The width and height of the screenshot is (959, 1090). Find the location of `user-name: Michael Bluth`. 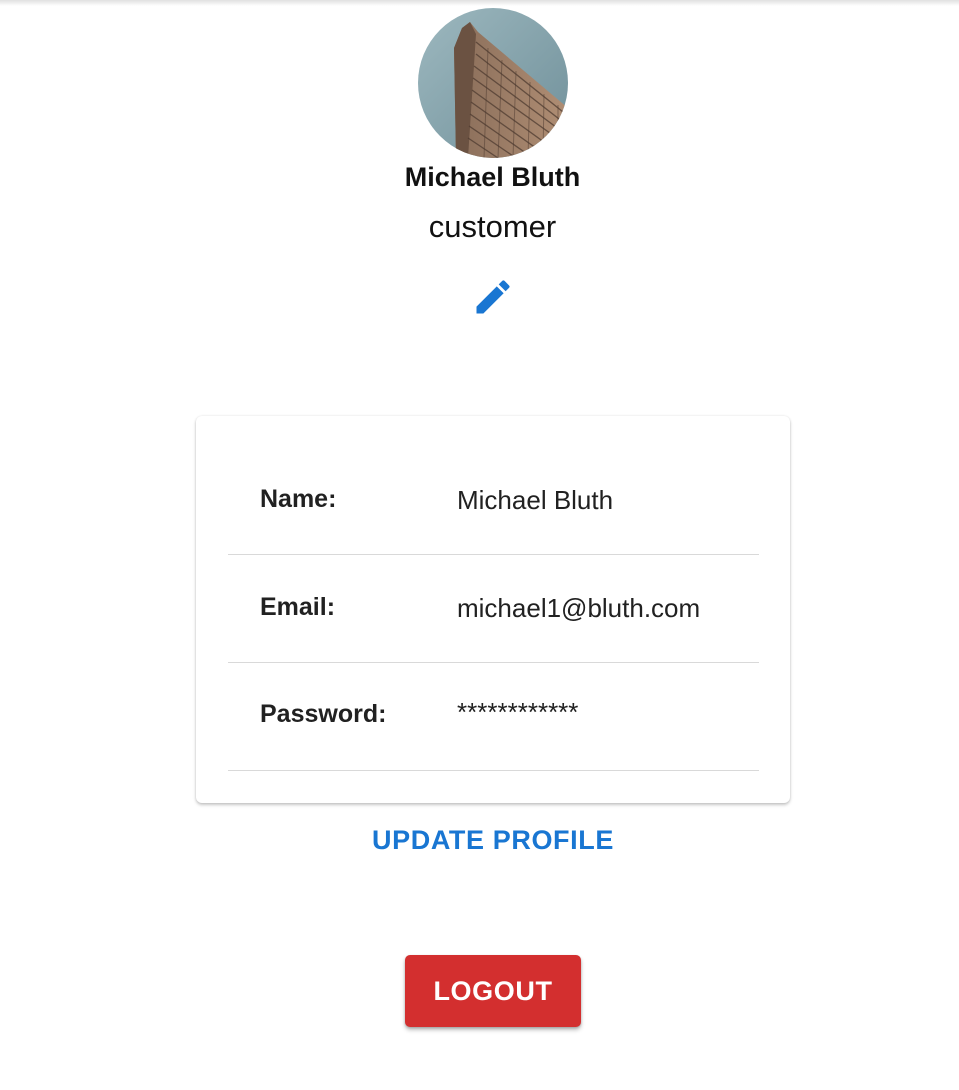

user-name: Michael Bluth is located at coordinates (492, 177).